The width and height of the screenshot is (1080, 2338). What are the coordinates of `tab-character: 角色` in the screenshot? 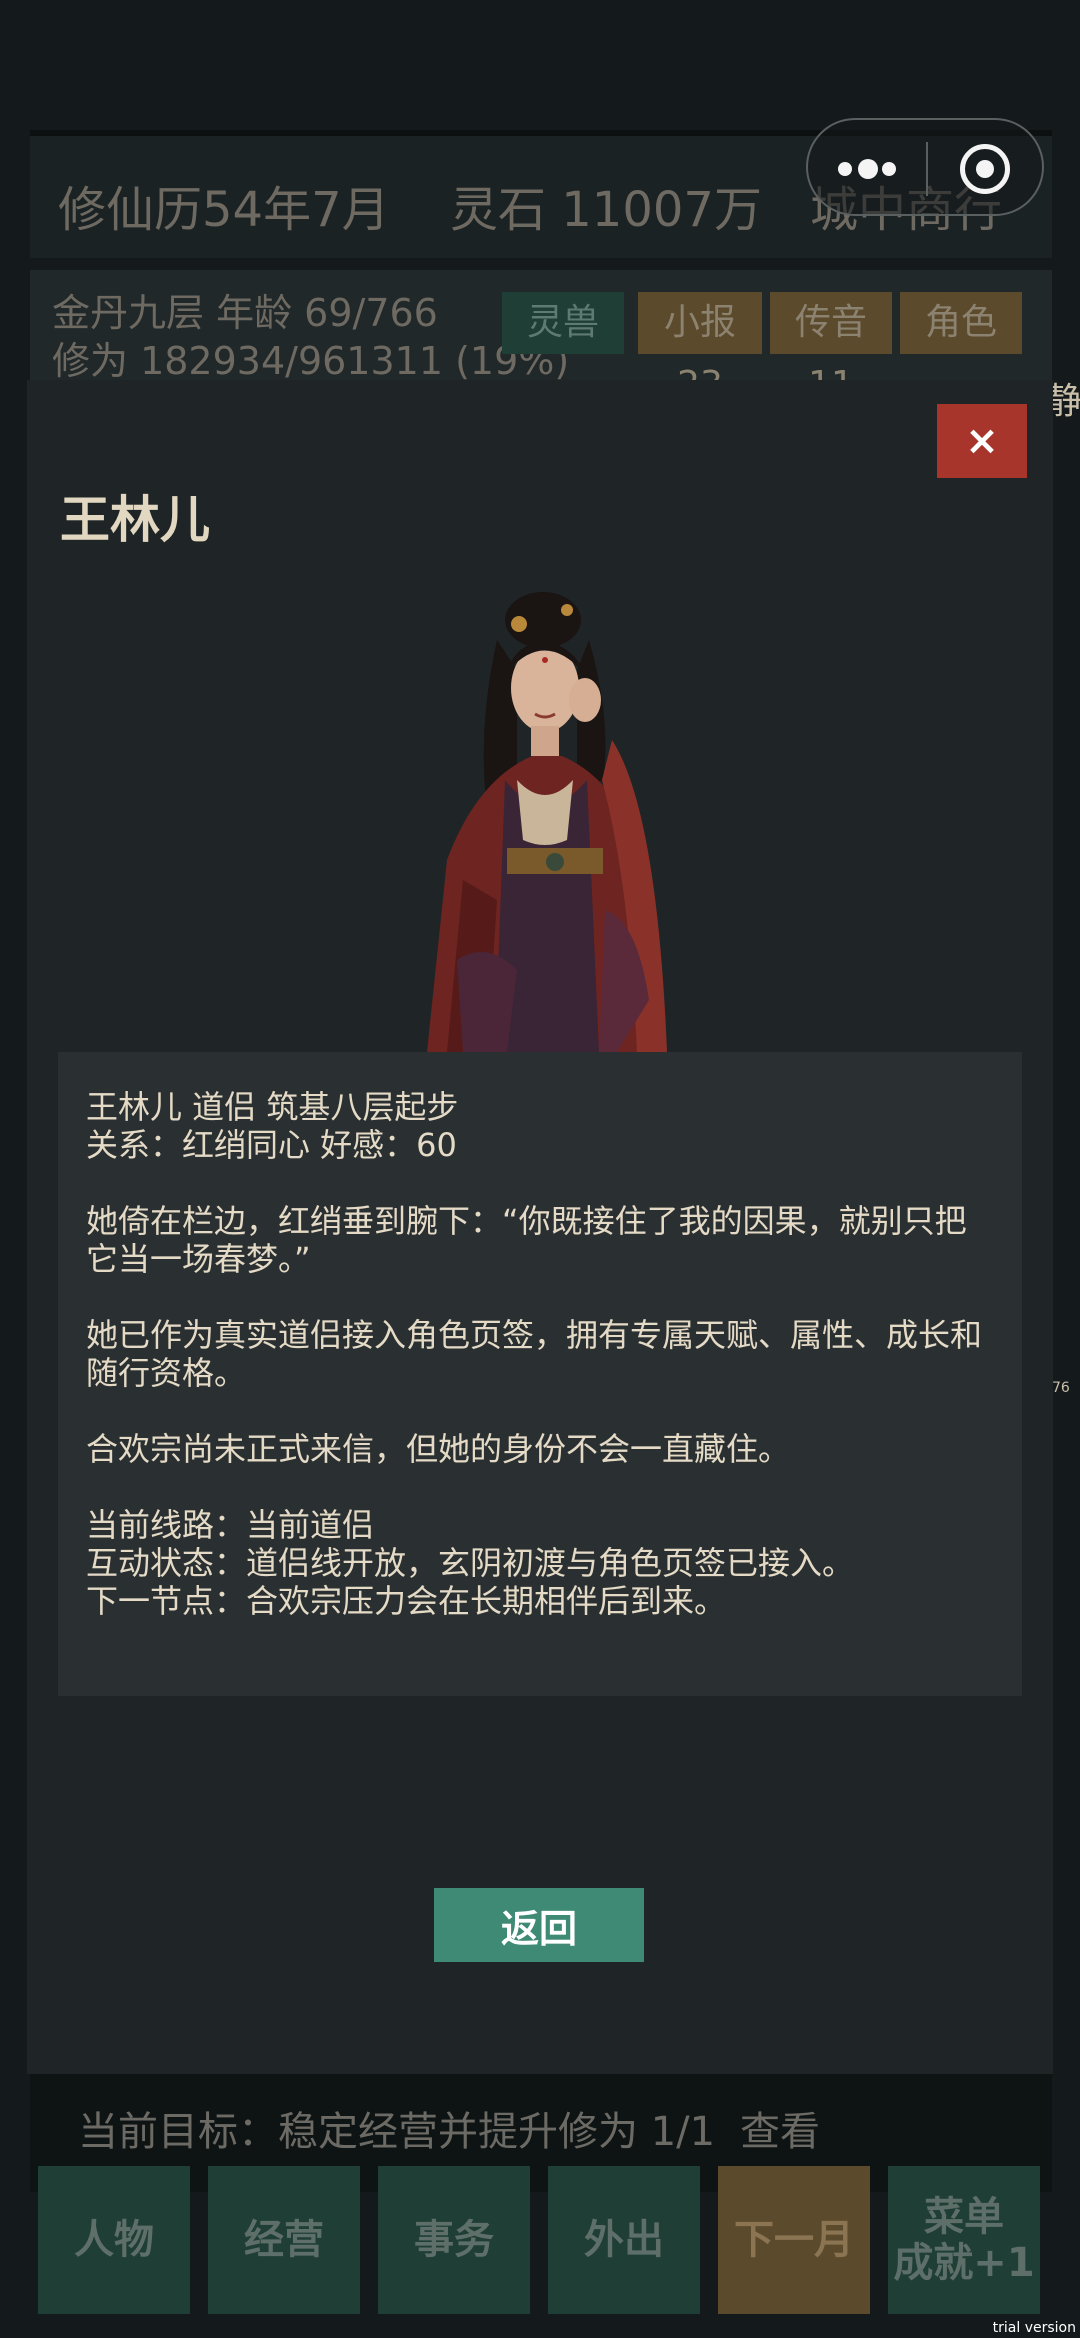 It's located at (961, 323).